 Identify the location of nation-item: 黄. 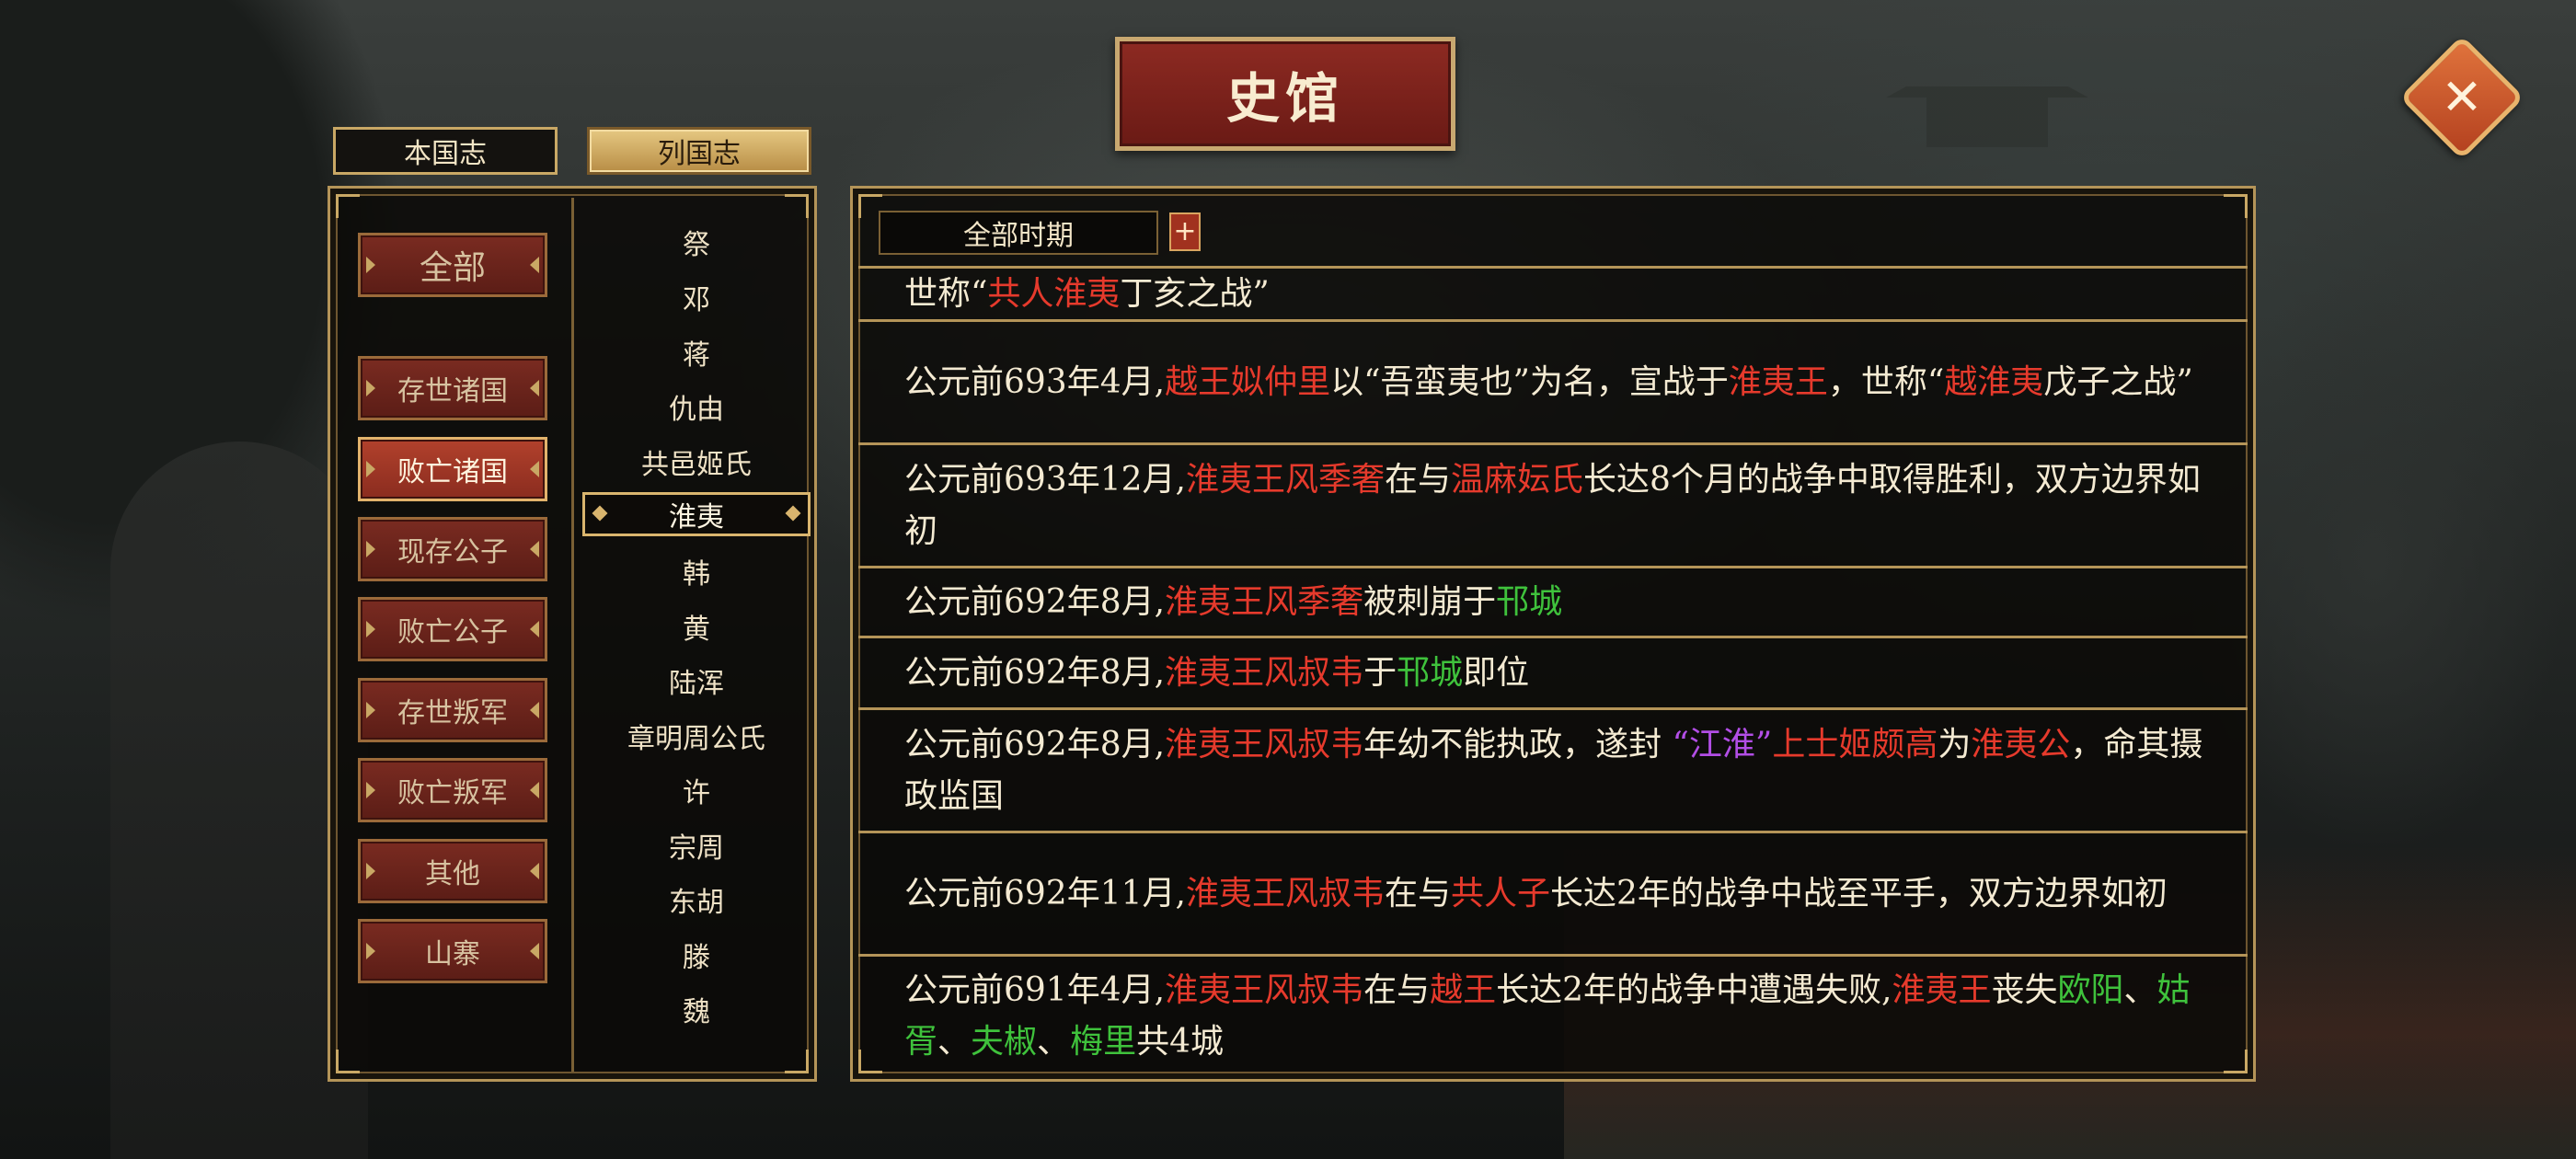
(696, 626).